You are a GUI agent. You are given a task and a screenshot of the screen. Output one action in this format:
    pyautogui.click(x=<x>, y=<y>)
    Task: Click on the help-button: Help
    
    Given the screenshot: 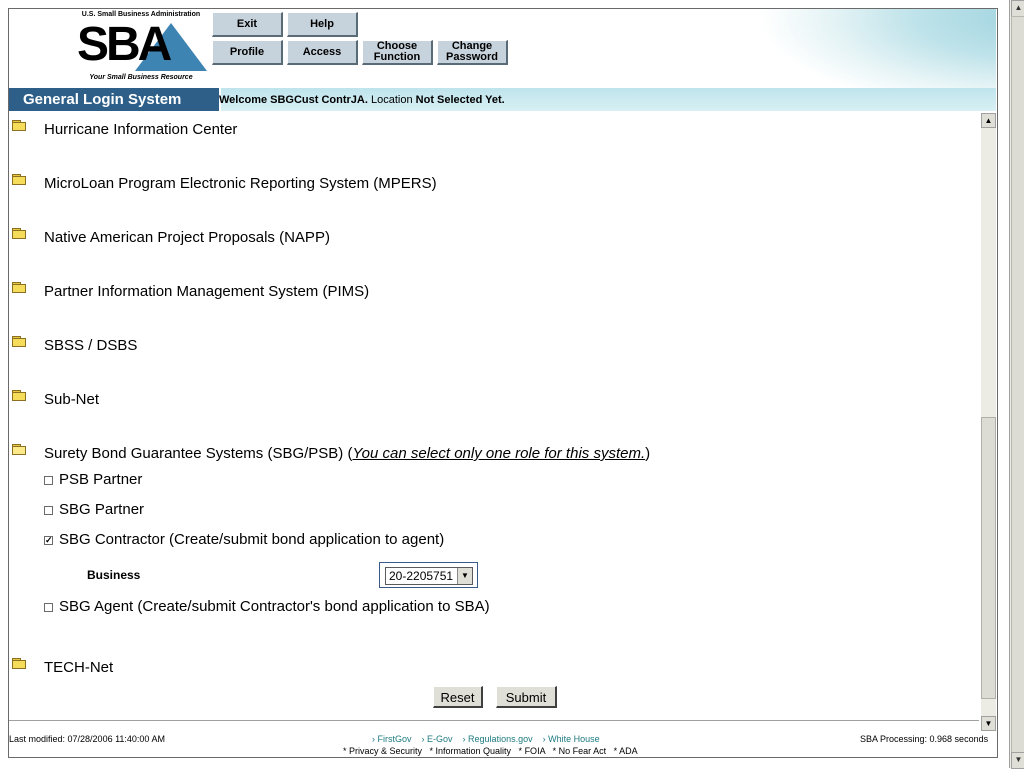 What is the action you would take?
    pyautogui.click(x=322, y=24)
    